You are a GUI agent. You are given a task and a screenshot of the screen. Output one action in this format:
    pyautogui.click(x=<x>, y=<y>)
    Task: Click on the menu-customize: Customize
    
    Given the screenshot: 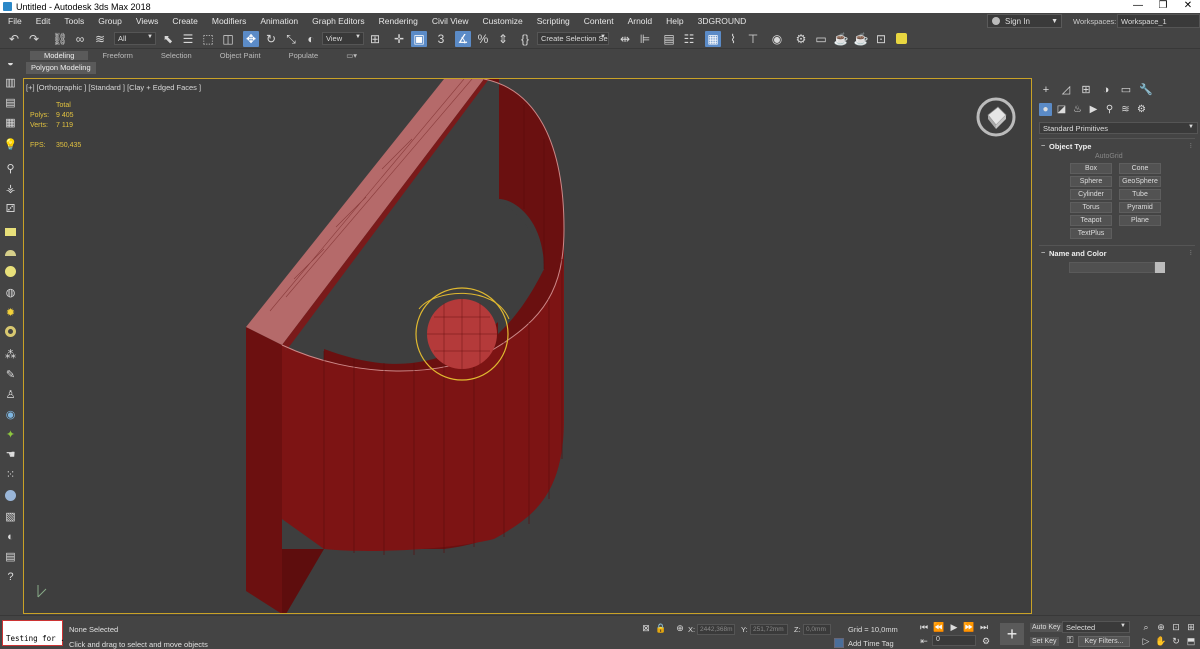 What is the action you would take?
    pyautogui.click(x=502, y=21)
    